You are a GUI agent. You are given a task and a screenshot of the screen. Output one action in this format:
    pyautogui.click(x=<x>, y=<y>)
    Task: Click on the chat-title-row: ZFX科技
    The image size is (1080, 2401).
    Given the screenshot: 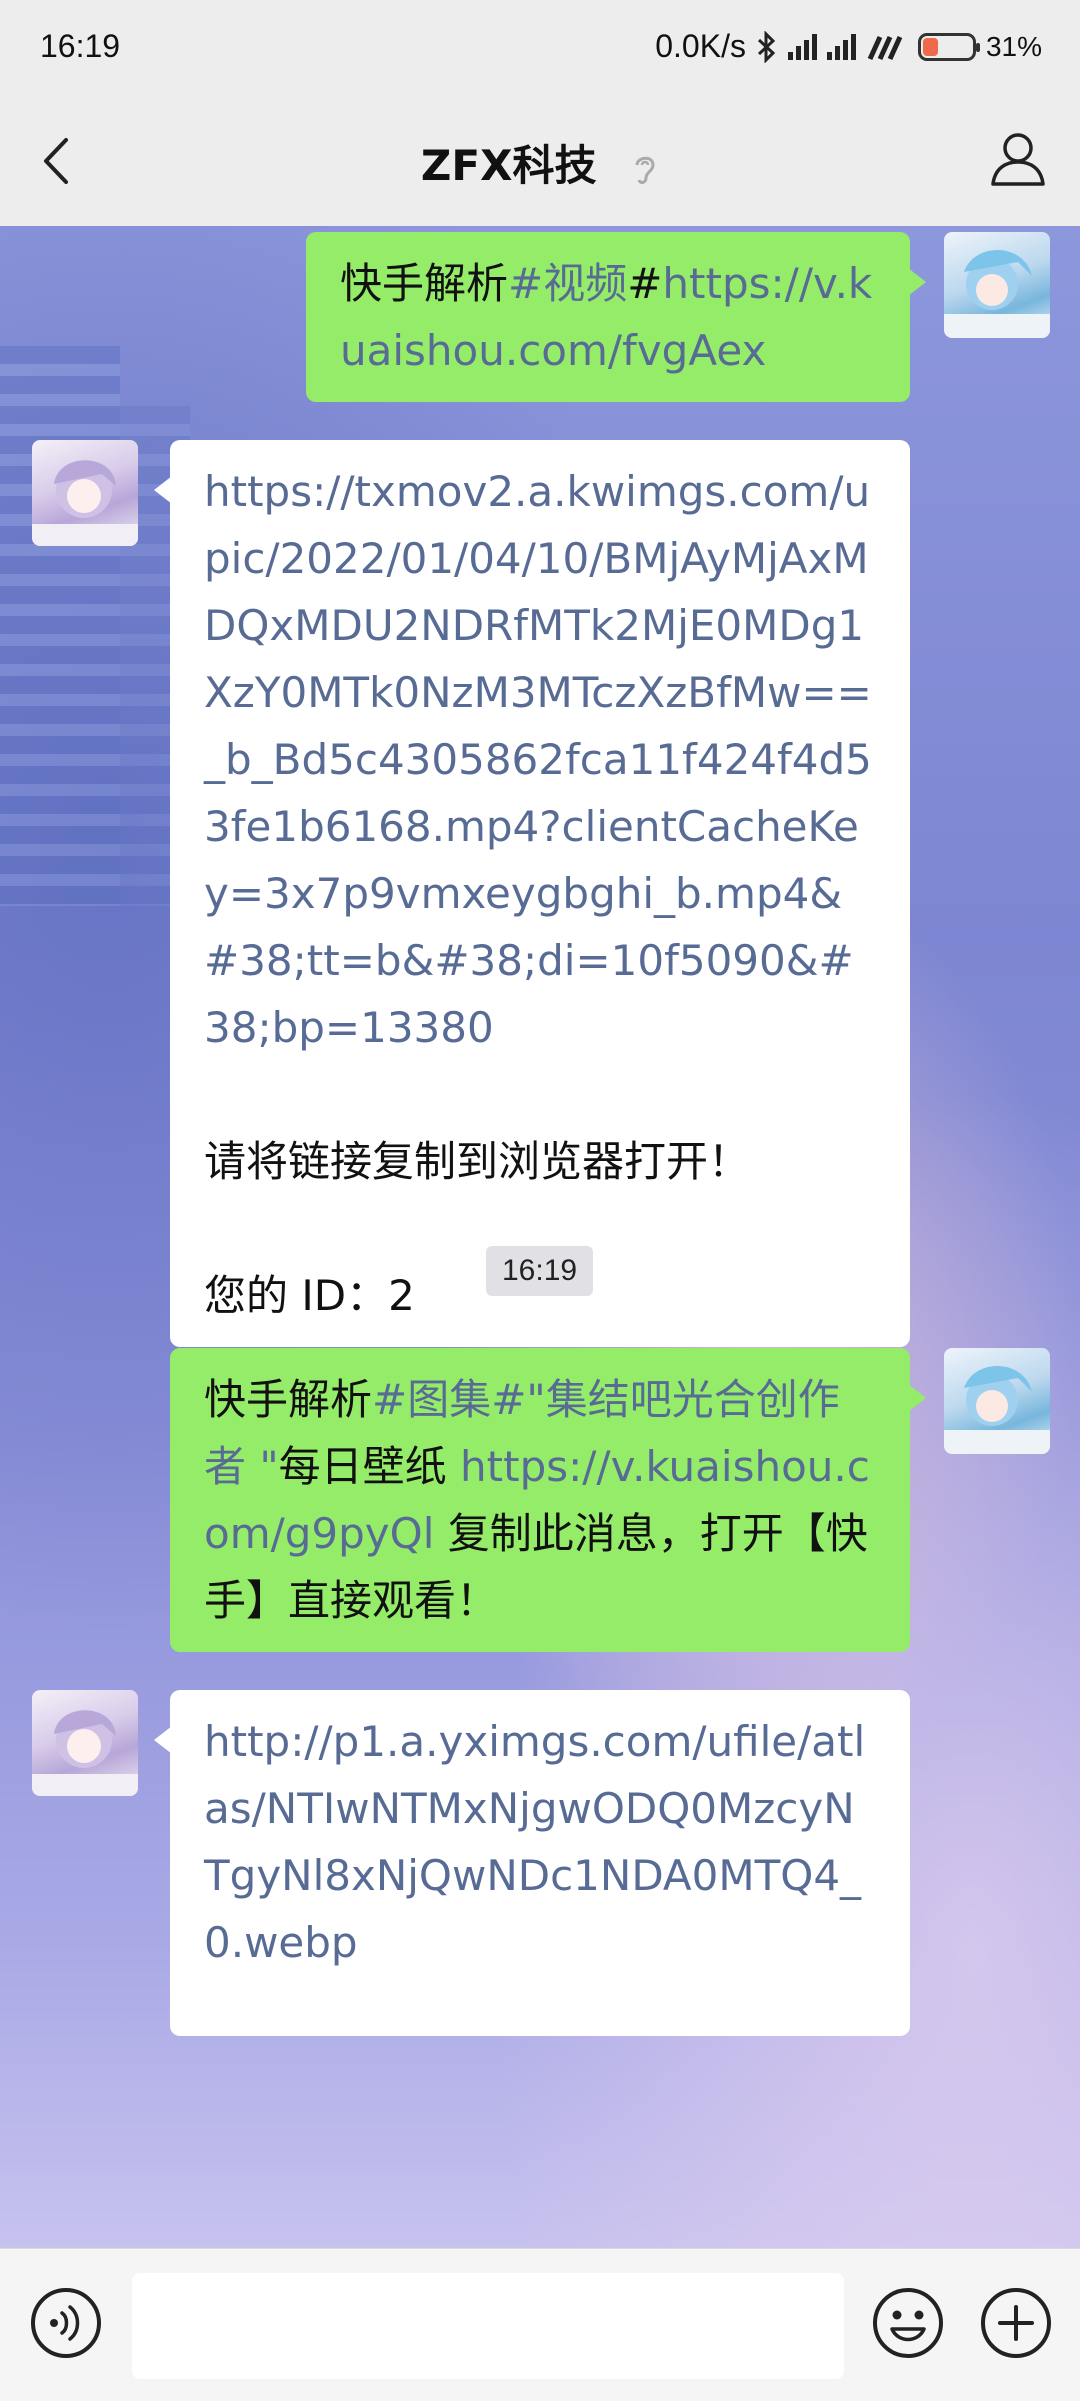 What is the action you would take?
    pyautogui.click(x=540, y=162)
    